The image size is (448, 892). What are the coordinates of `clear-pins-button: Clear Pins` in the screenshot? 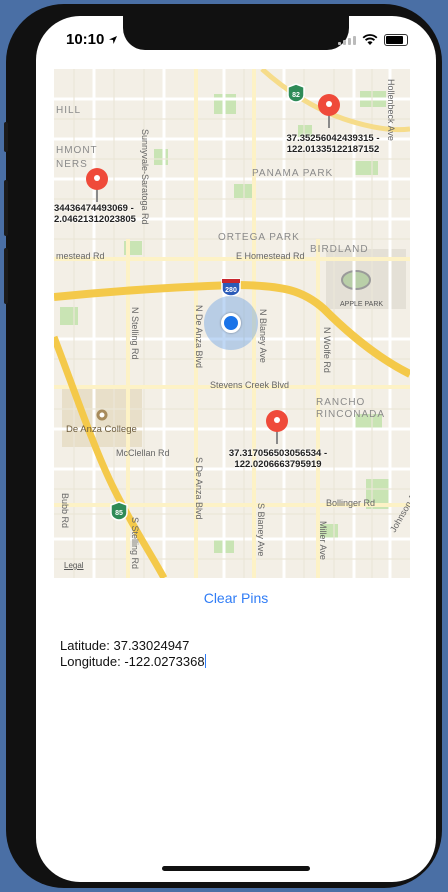 It's located at (236, 598).